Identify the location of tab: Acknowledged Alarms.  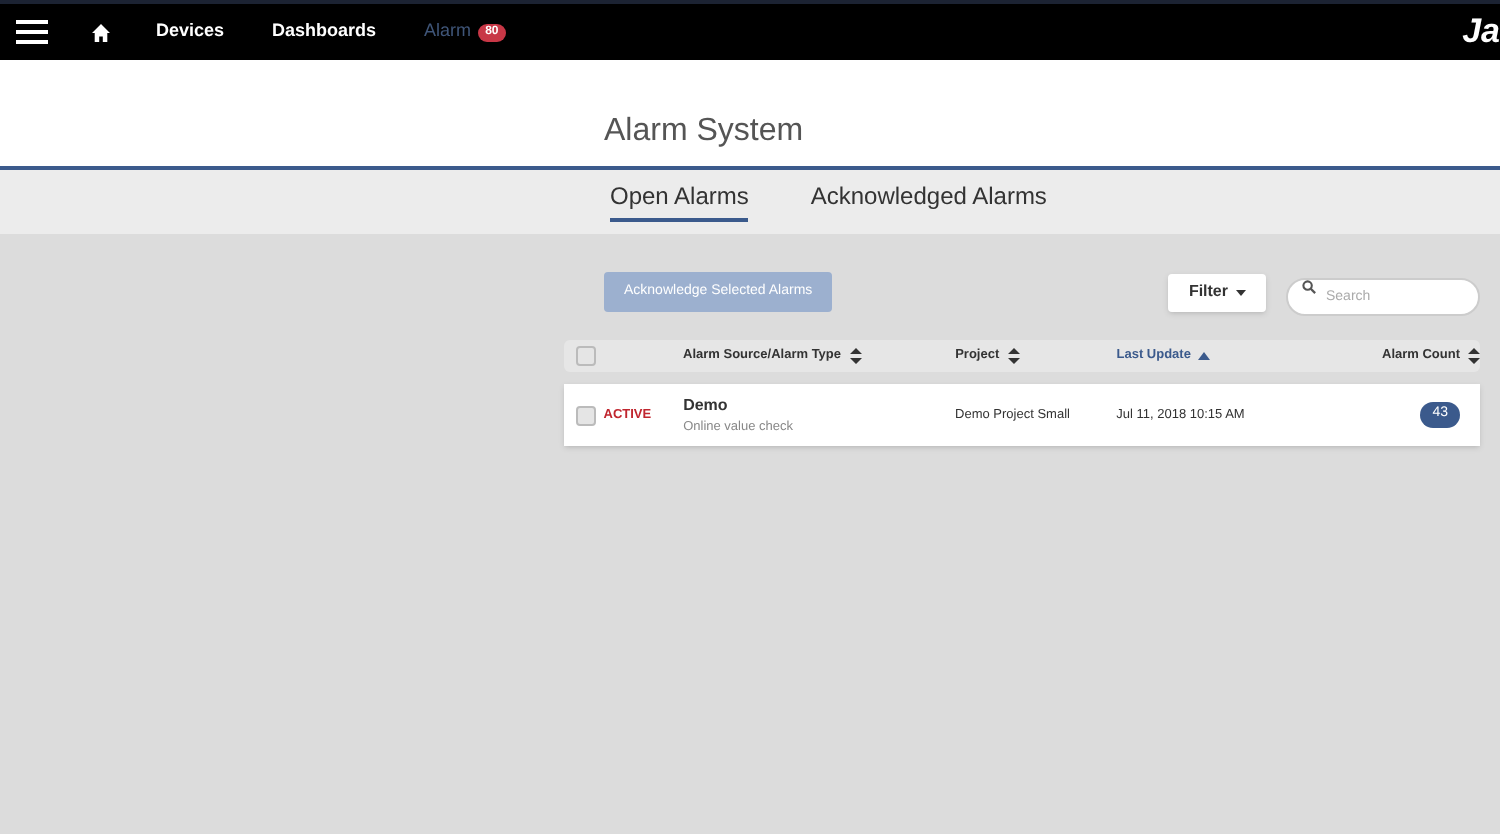
(928, 200).